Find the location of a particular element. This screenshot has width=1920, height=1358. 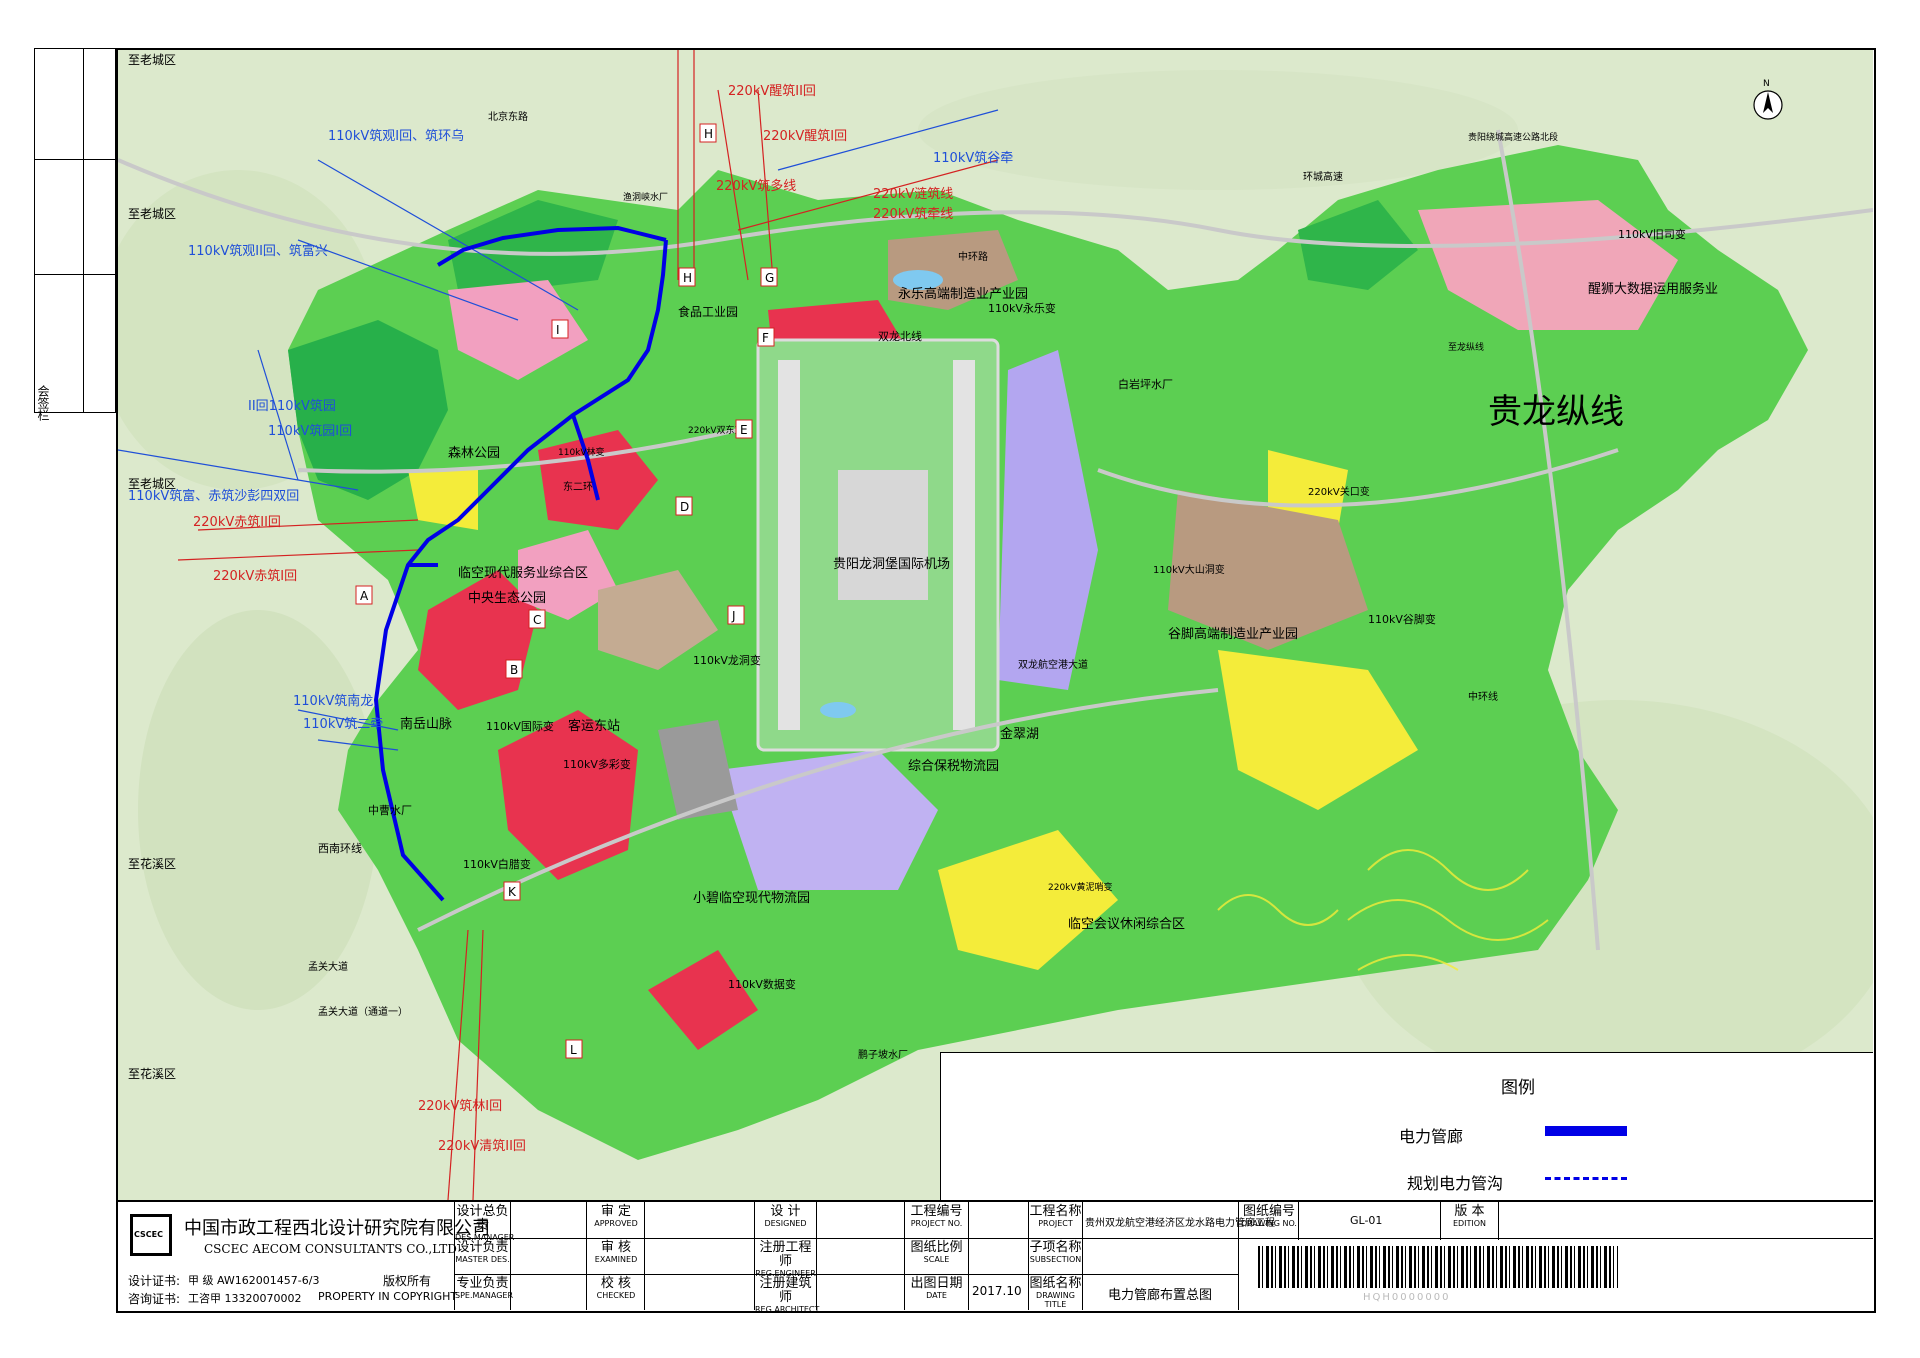

line-label-blue: 110kV筑观I回、筑环乌 is located at coordinates (396, 136).